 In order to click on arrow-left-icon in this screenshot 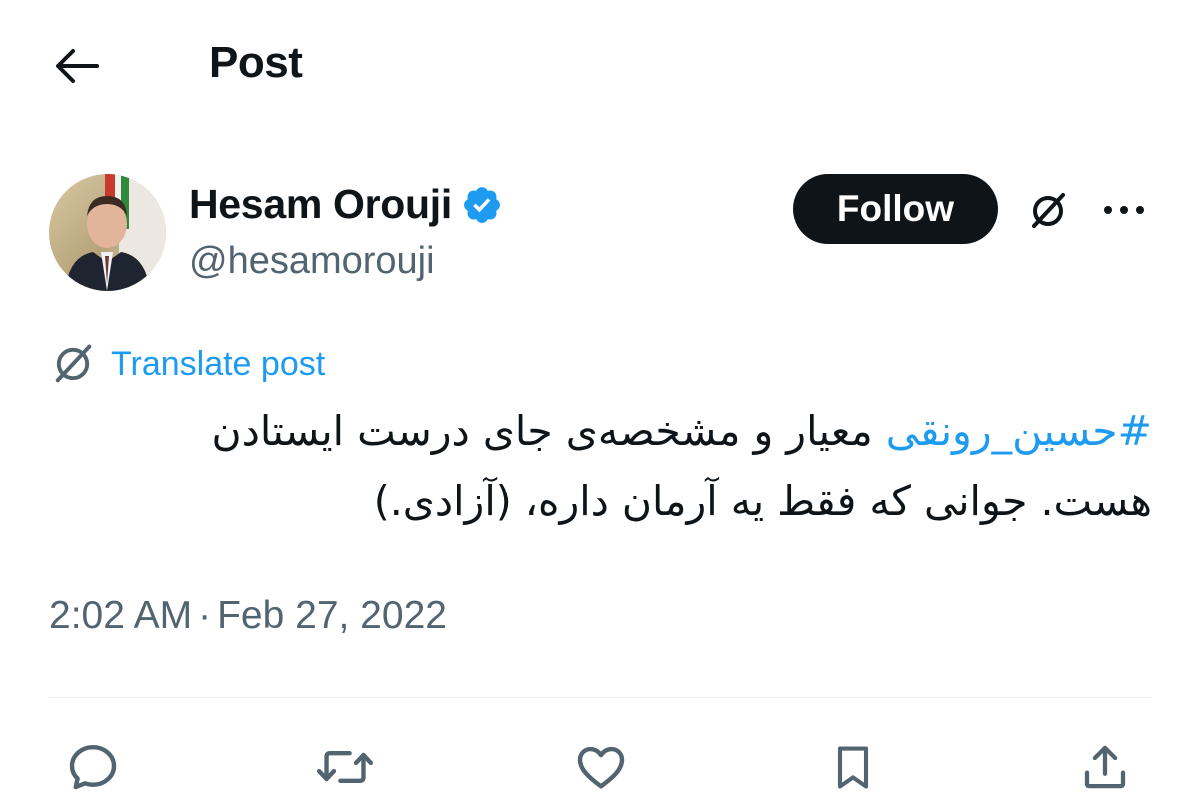, I will do `click(77, 66)`.